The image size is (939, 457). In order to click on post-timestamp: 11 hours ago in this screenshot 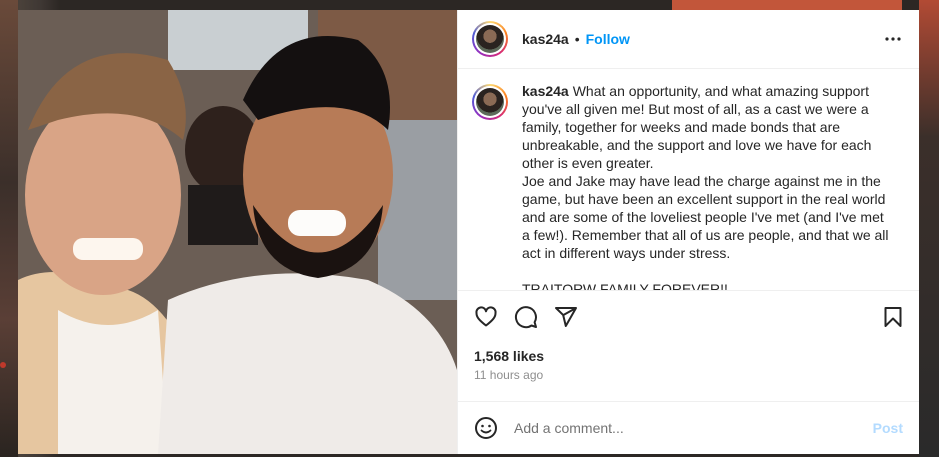, I will do `click(688, 375)`.